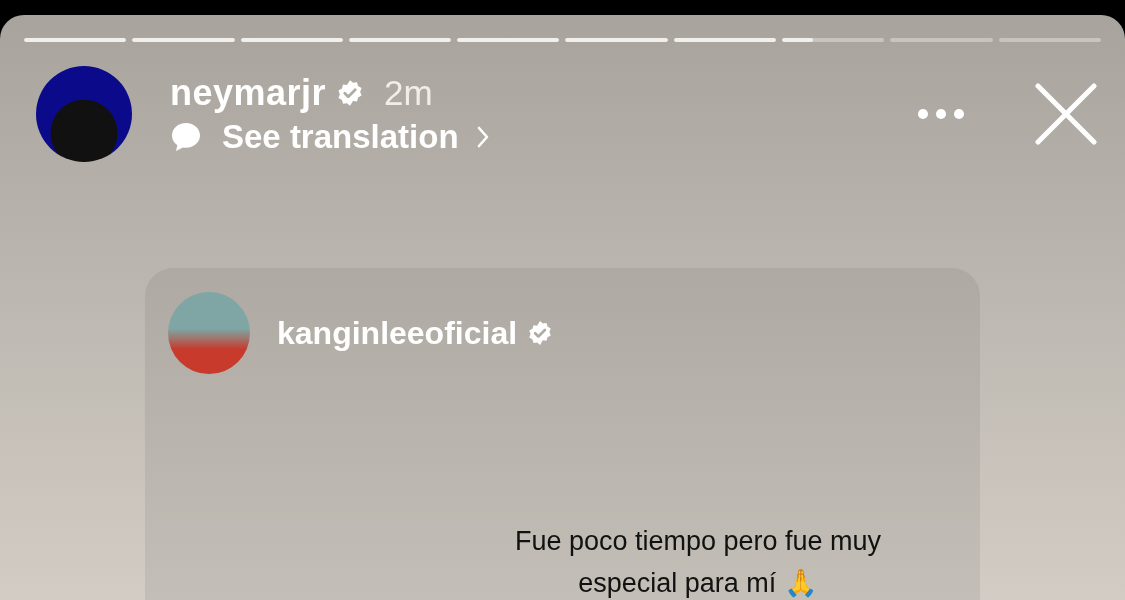 The height and width of the screenshot is (600, 1125). I want to click on chevron-right-icon, so click(482, 137).